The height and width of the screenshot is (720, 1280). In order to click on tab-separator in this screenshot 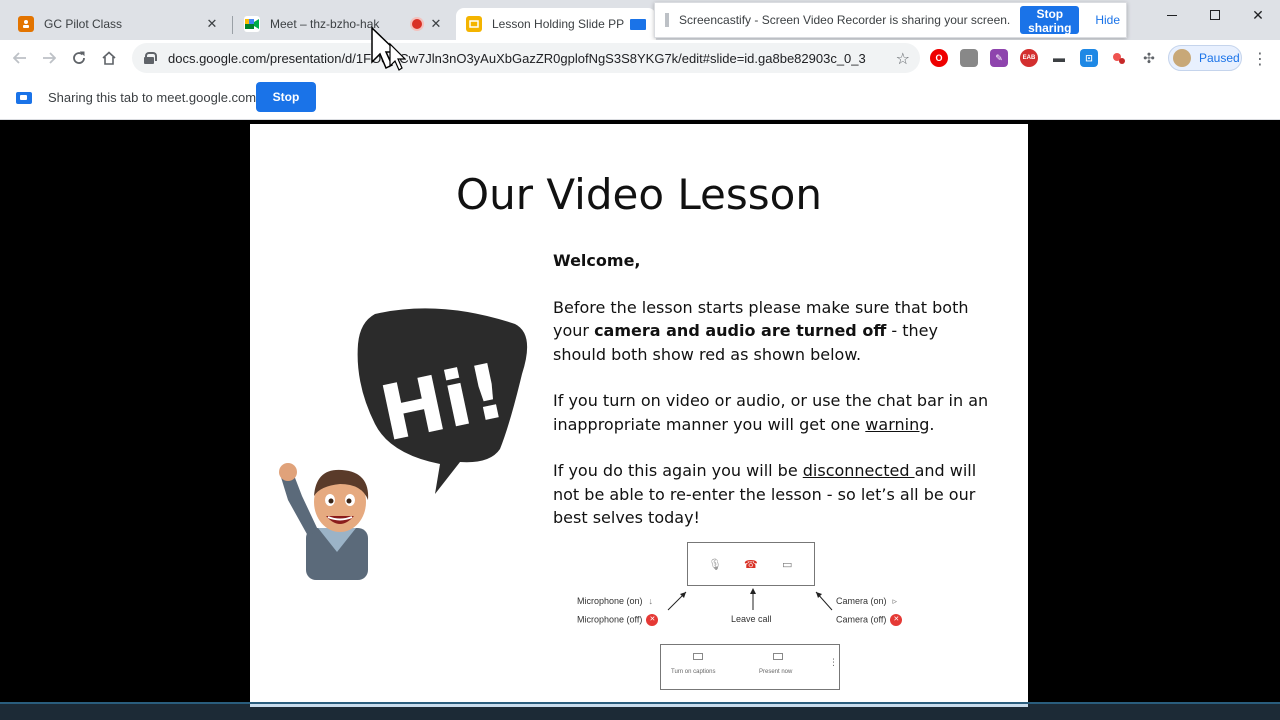, I will do `click(232, 25)`.